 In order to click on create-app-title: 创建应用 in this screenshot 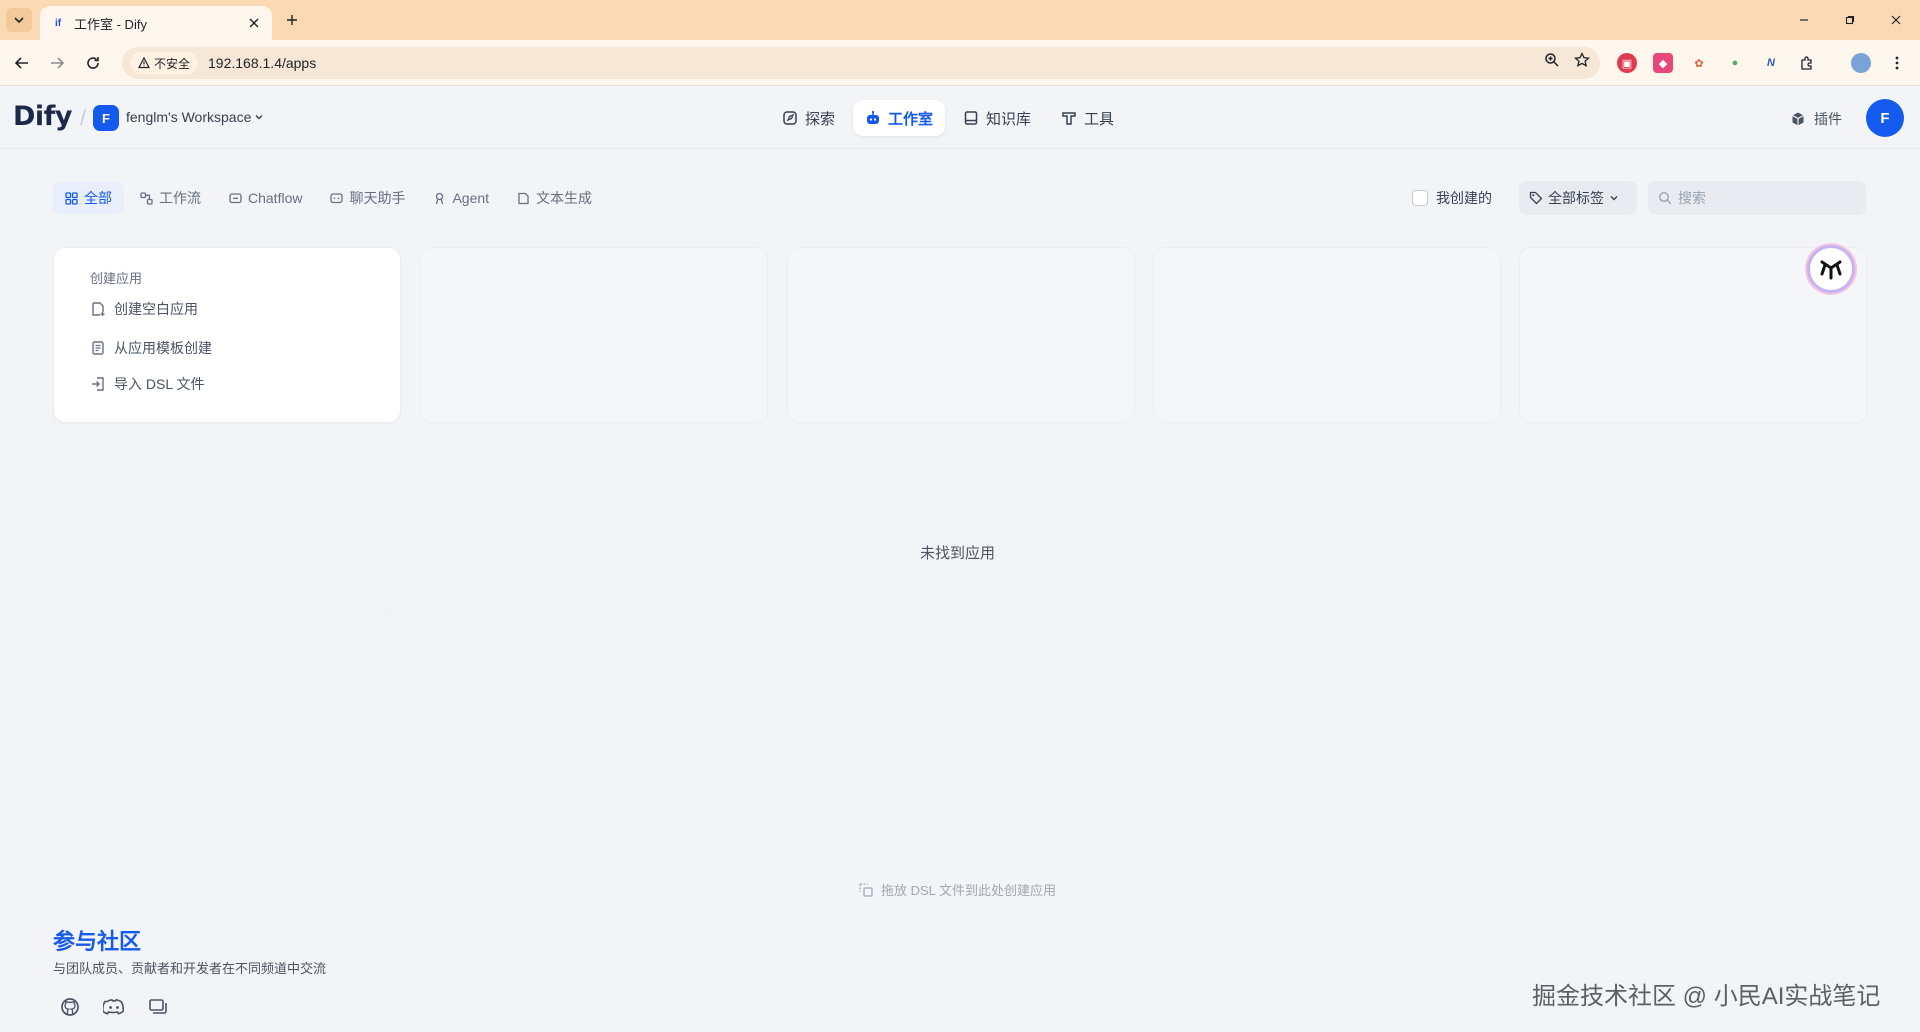, I will do `click(116, 278)`.